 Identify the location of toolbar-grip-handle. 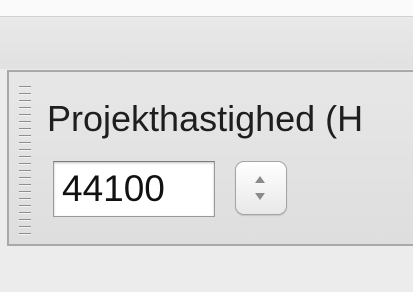
(25, 161).